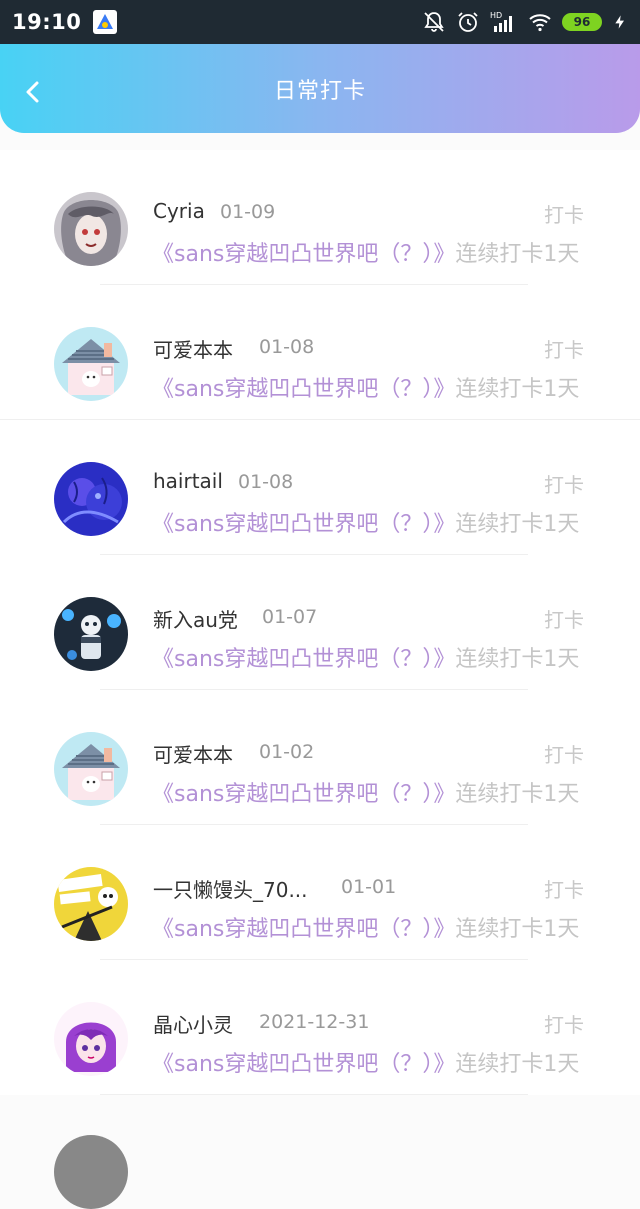 This screenshot has width=640, height=1209. Describe the element at coordinates (434, 22) in the screenshot. I see `bell-muted-icon` at that location.